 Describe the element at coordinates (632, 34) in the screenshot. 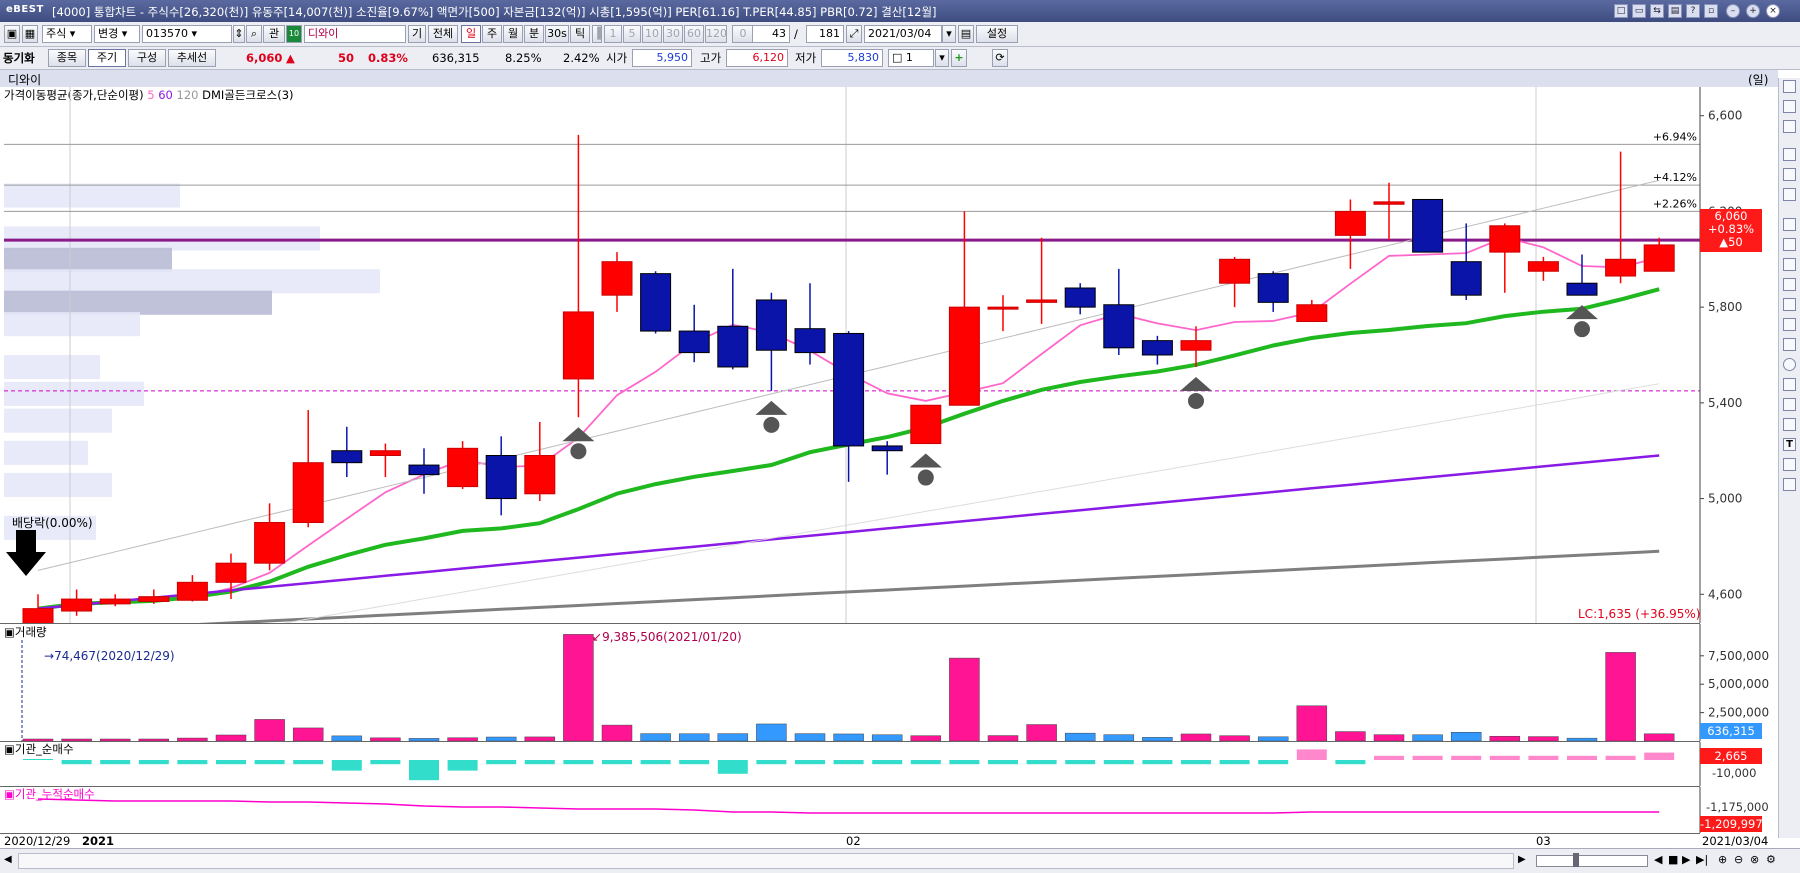

I see `minute-5-button: 5` at that location.